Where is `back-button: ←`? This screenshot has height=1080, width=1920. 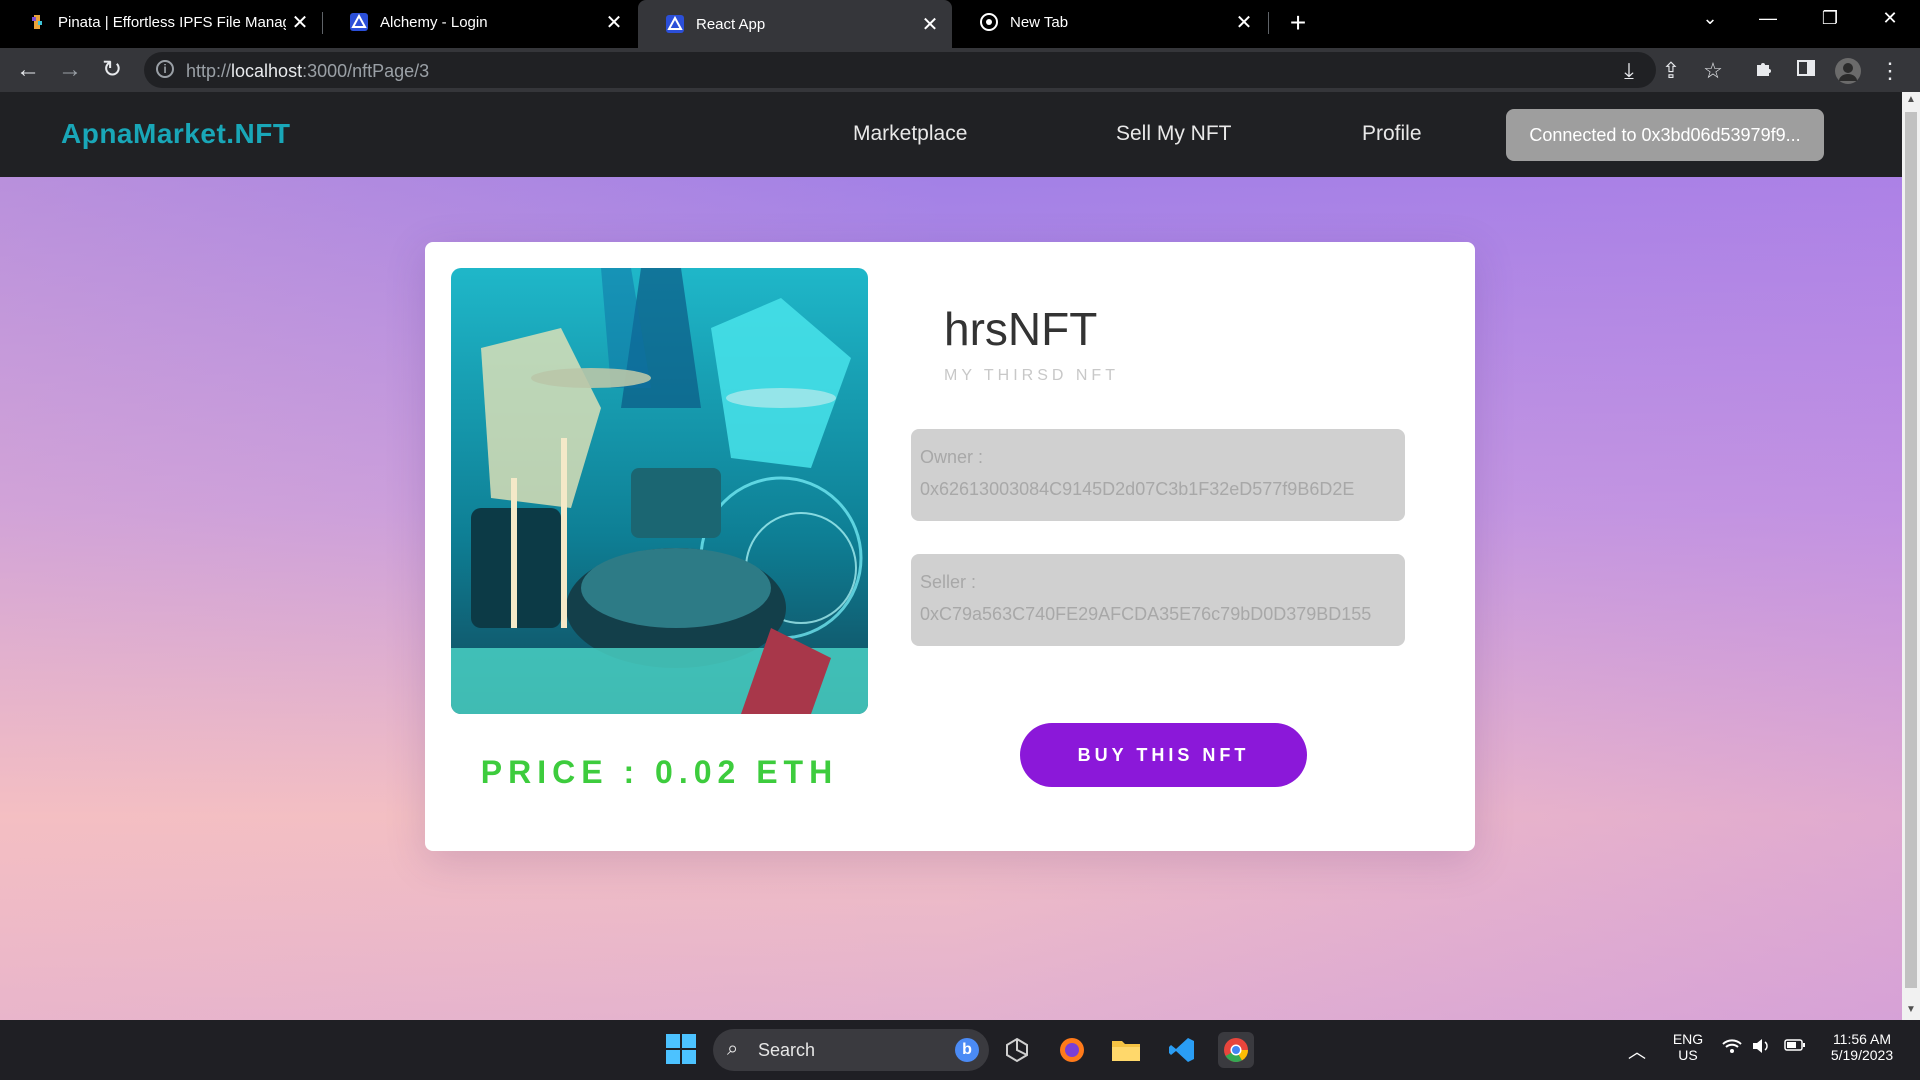 back-button: ← is located at coordinates (28, 70).